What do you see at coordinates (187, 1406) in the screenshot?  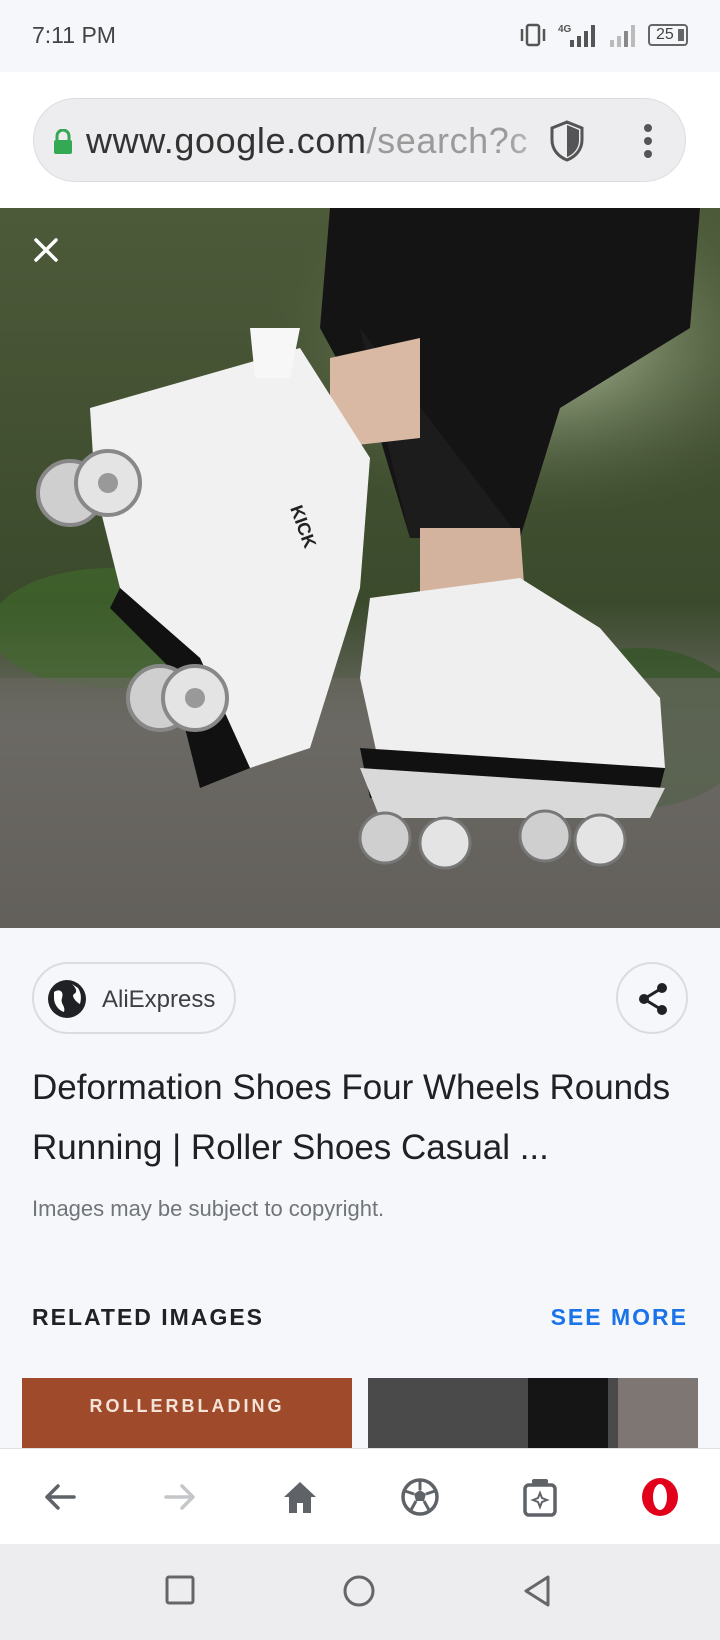 I see `thumbnail-caption: ROLLERBLADING` at bounding box center [187, 1406].